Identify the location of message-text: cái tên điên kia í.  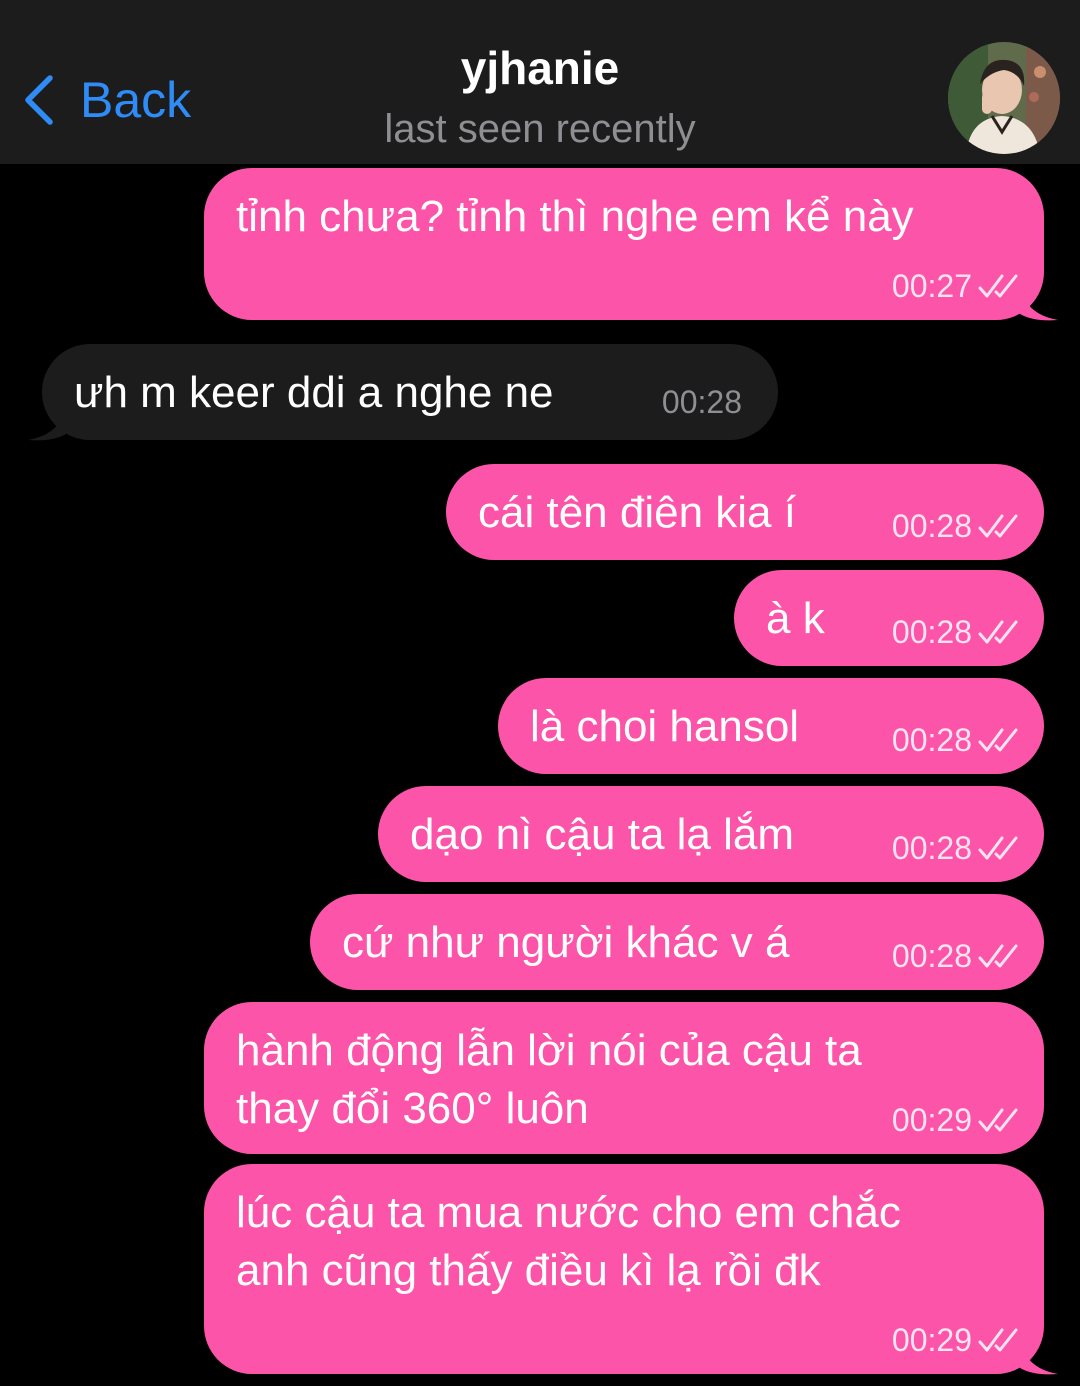
(637, 512).